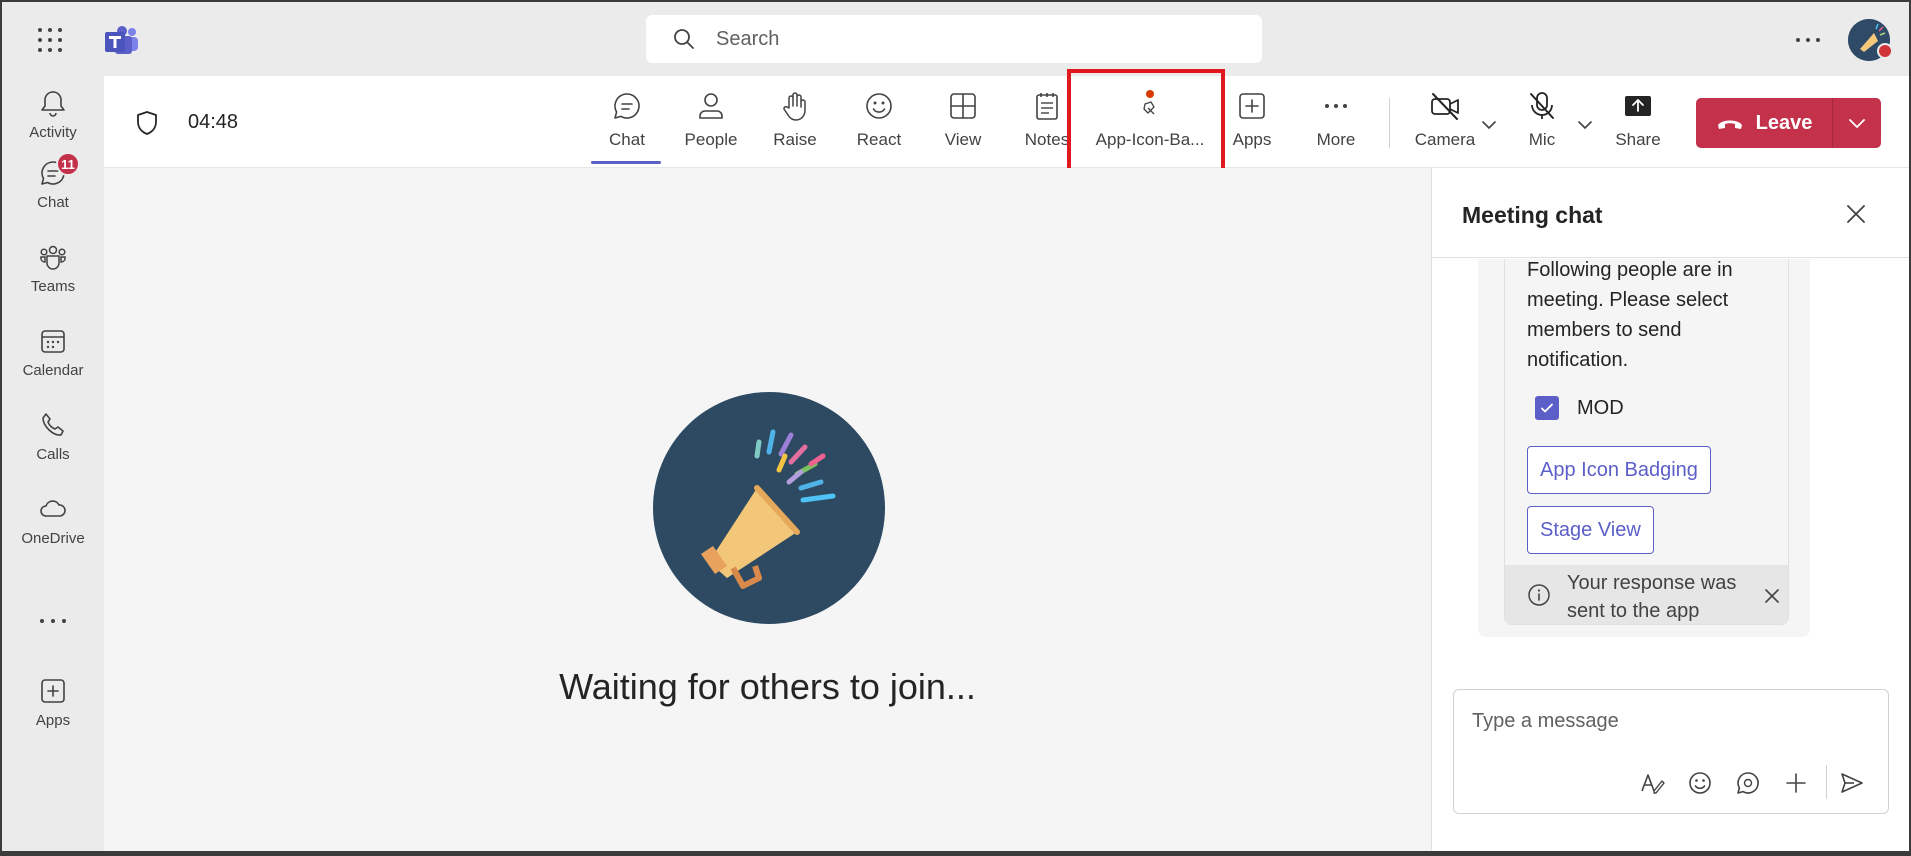 This screenshot has width=1911, height=856. I want to click on leave-options-button, so click(1857, 123).